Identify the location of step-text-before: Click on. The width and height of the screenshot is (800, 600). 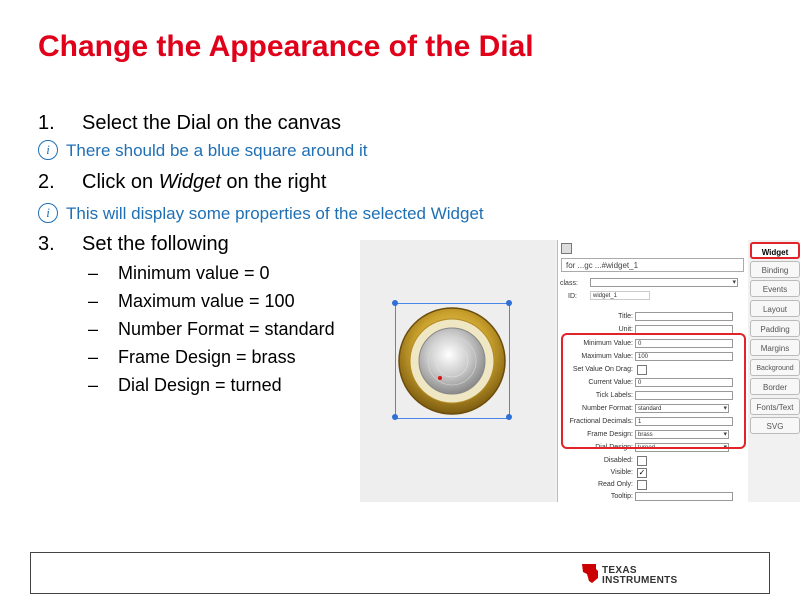
(120, 182).